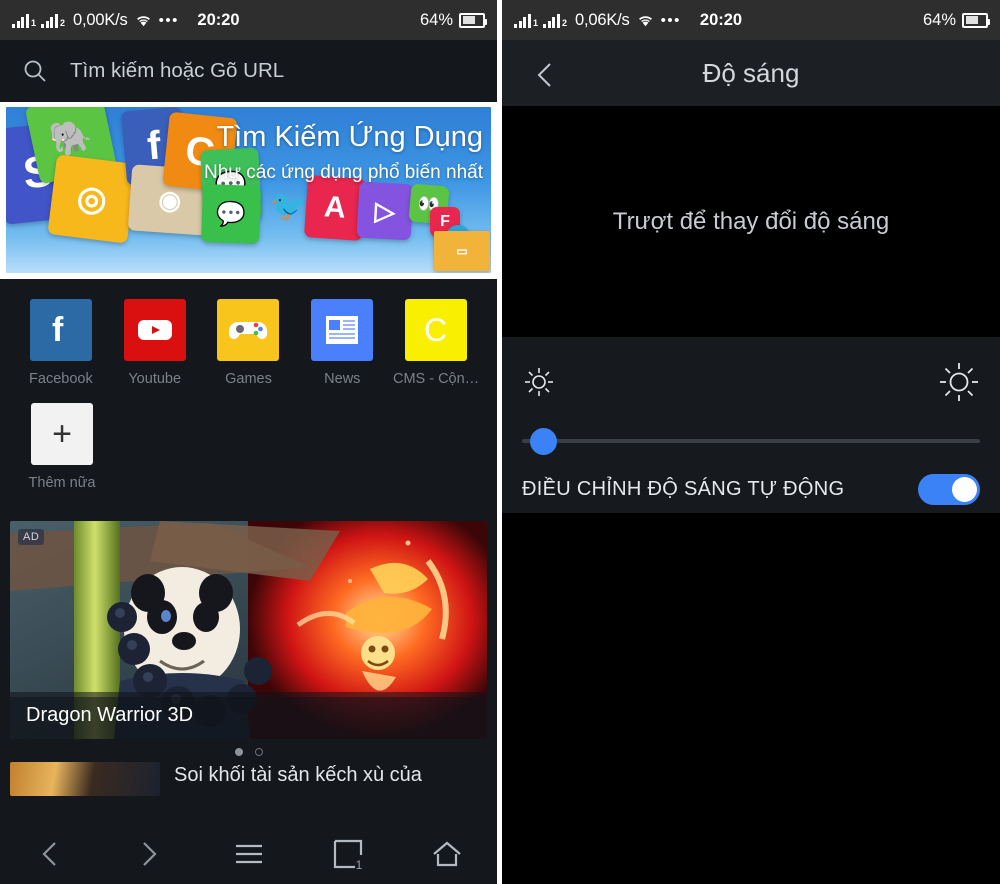 The image size is (1000, 884). I want to click on status-left-cluster: 1 2 0,00K/s •••, so click(95, 20).